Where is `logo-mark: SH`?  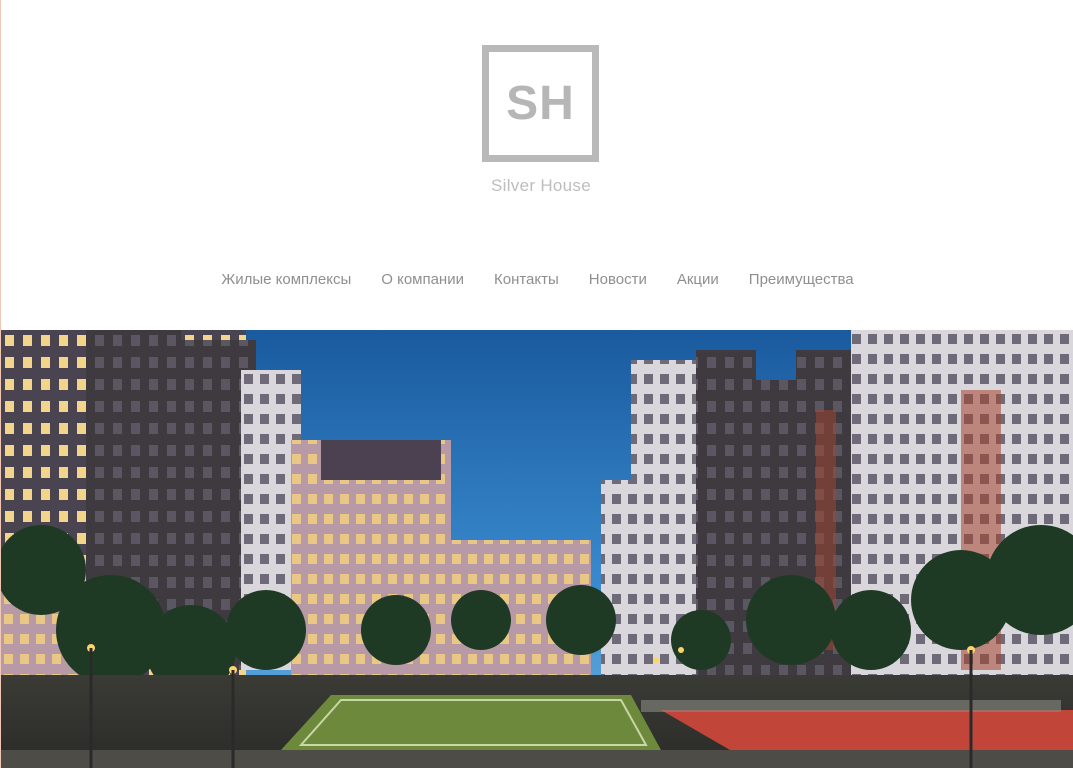 logo-mark: SH is located at coordinates (540, 103).